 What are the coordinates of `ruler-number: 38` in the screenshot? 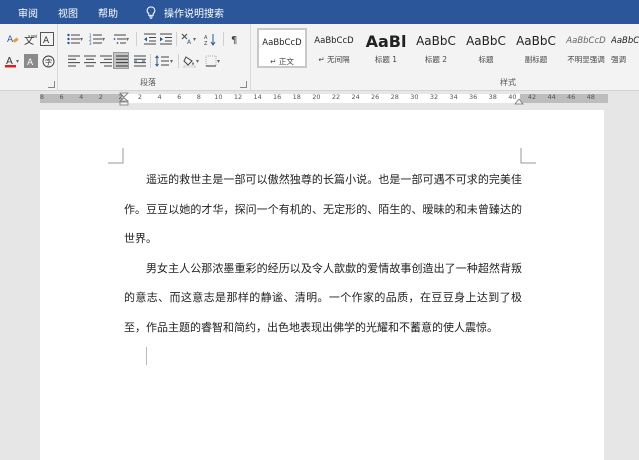 It's located at (492, 97).